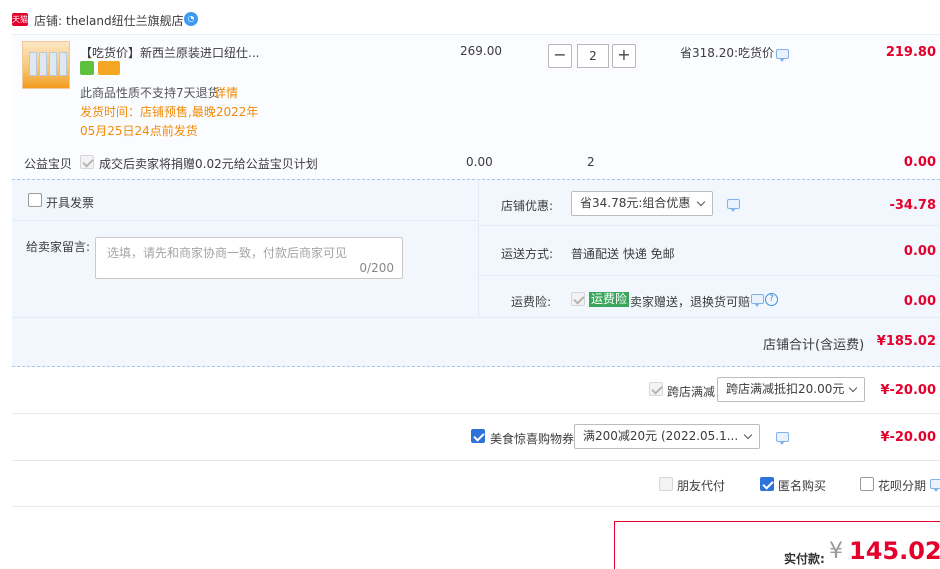 The height and width of the screenshot is (569, 940). What do you see at coordinates (48, 21) in the screenshot?
I see `store-label: 店铺:` at bounding box center [48, 21].